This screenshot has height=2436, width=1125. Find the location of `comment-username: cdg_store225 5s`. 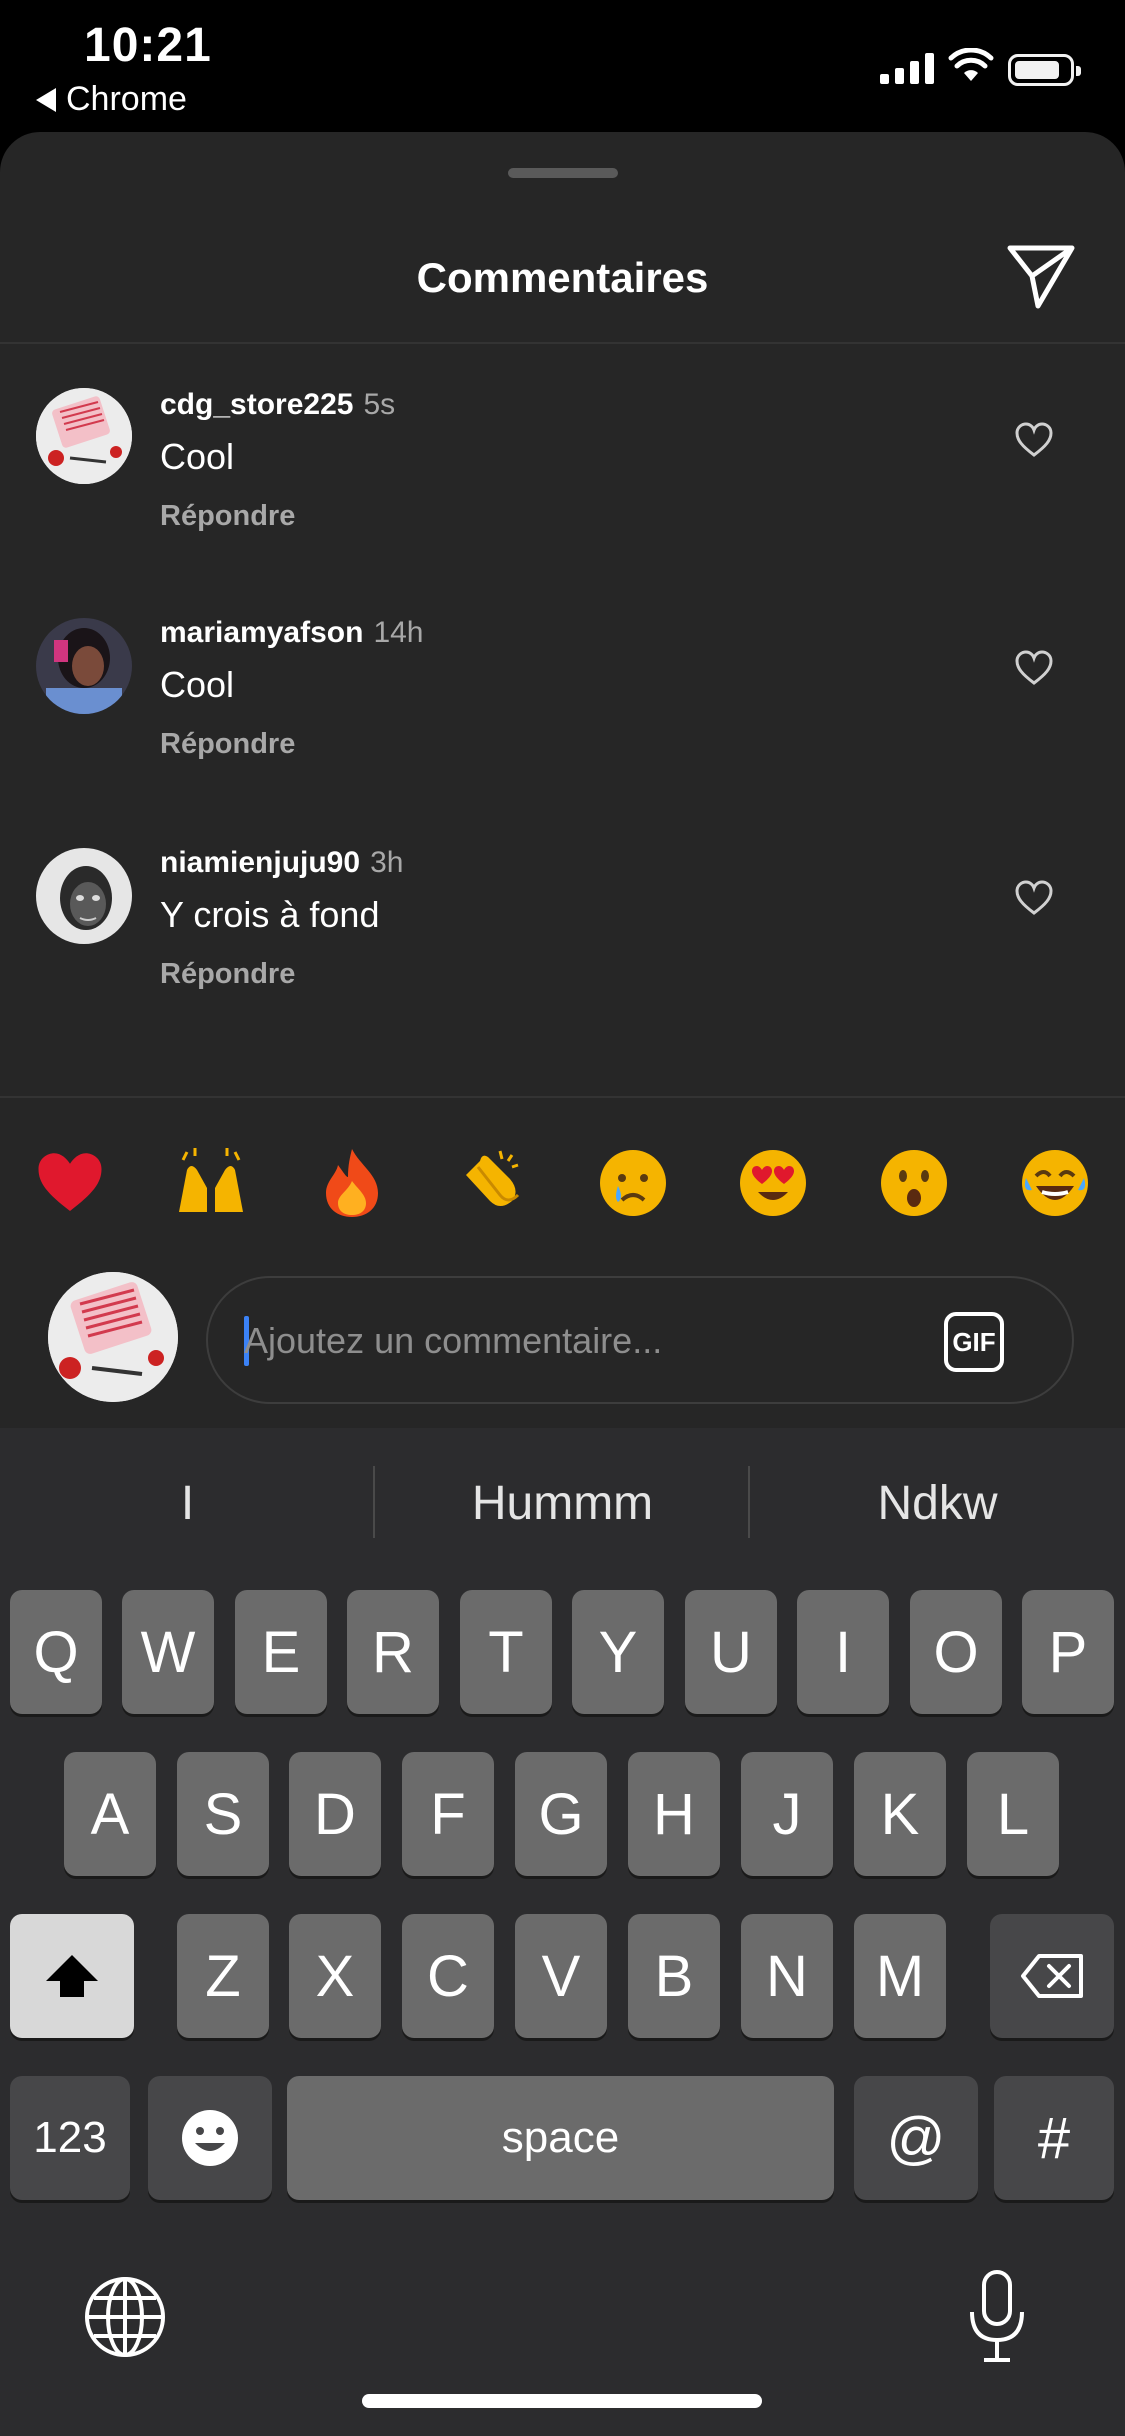

comment-username: cdg_store225 5s is located at coordinates (277, 405).